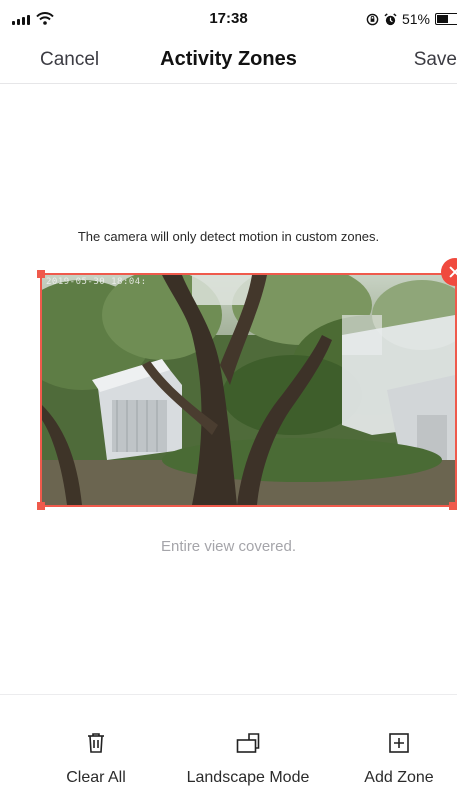  I want to click on battery-icon, so click(446, 19).